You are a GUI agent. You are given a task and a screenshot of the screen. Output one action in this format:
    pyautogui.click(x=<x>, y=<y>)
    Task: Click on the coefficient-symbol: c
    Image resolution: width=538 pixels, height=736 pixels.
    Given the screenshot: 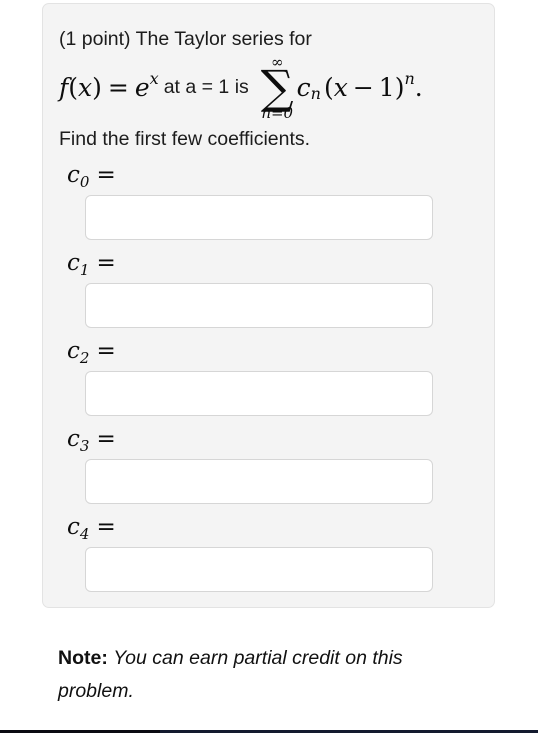 What is the action you would take?
    pyautogui.click(x=303, y=87)
    